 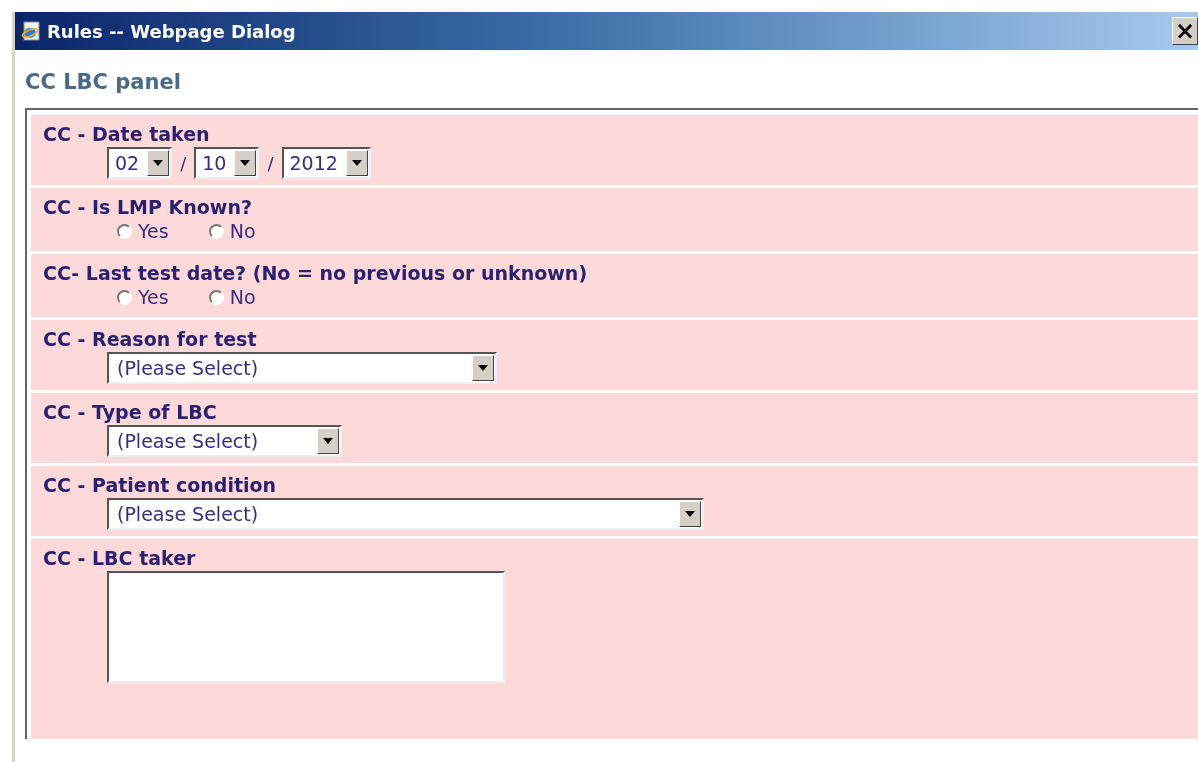 I want to click on field-label: CC - Reason for test, so click(x=150, y=339).